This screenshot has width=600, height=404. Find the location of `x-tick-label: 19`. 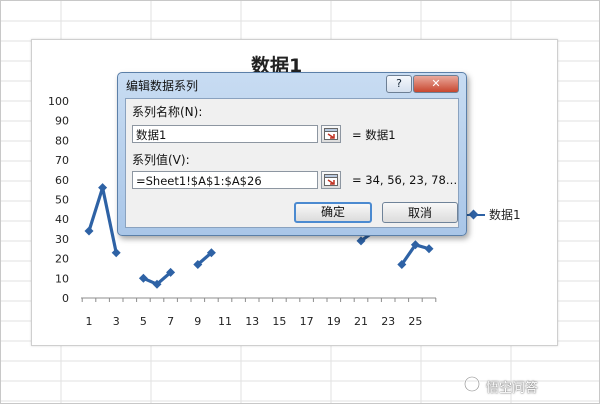

x-tick-label: 19 is located at coordinates (334, 321).